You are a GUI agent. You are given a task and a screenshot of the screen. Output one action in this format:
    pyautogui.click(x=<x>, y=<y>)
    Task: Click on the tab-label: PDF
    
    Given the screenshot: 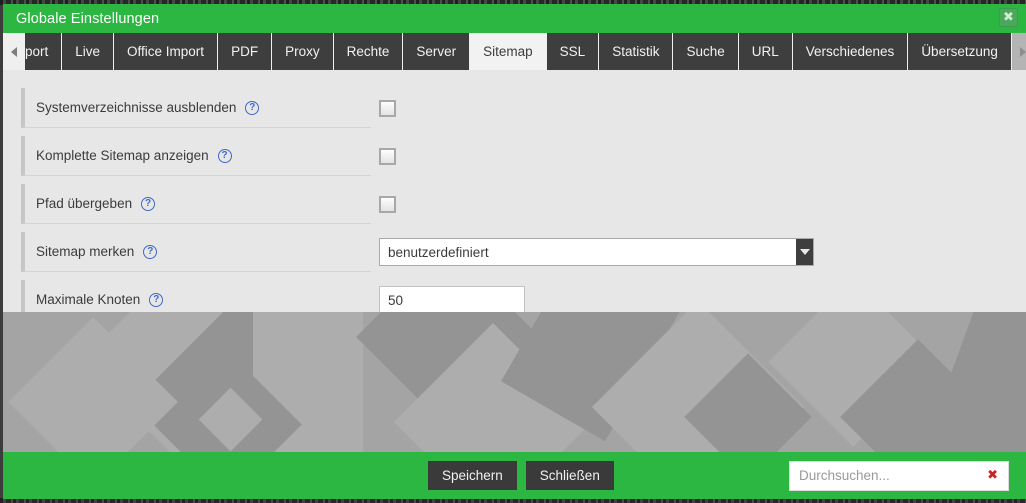 What is the action you would take?
    pyautogui.click(x=245, y=51)
    